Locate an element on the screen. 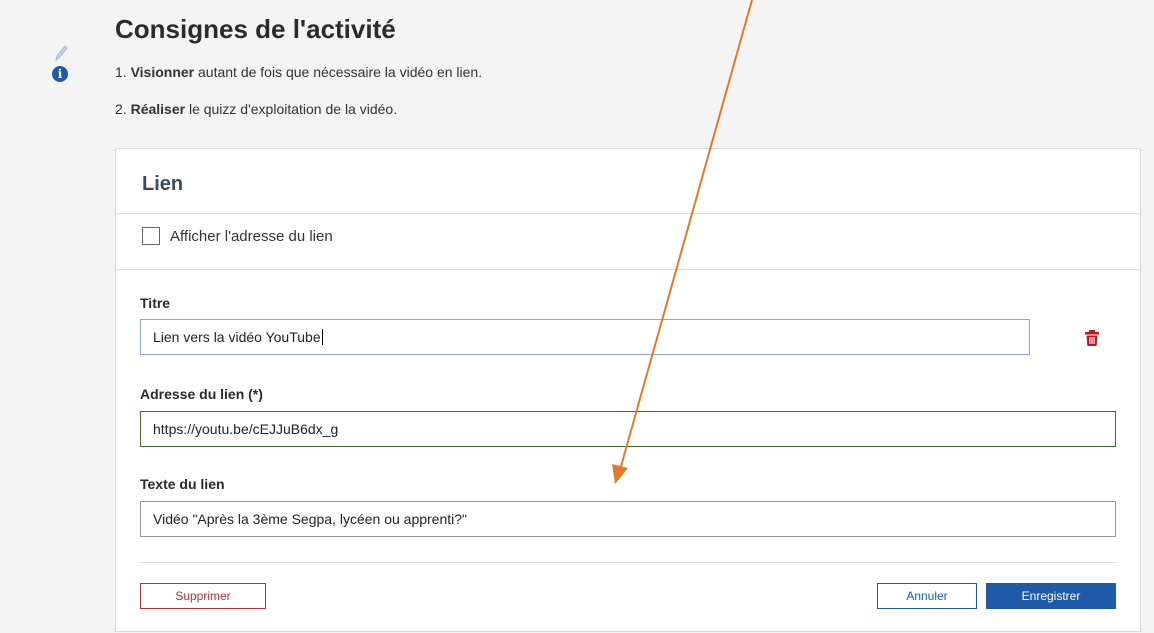 This screenshot has width=1154, height=633. address-input-value: https://youtu.be/cEJJuB6dx_g is located at coordinates (246, 429).